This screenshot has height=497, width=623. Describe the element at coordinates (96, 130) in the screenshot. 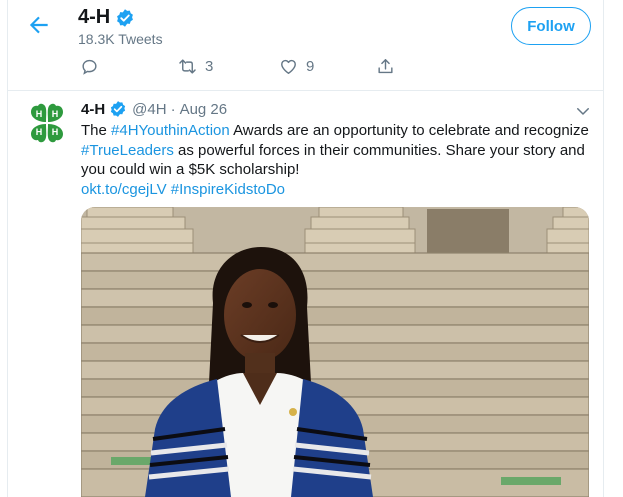

I see `tweet-text-part: The` at that location.